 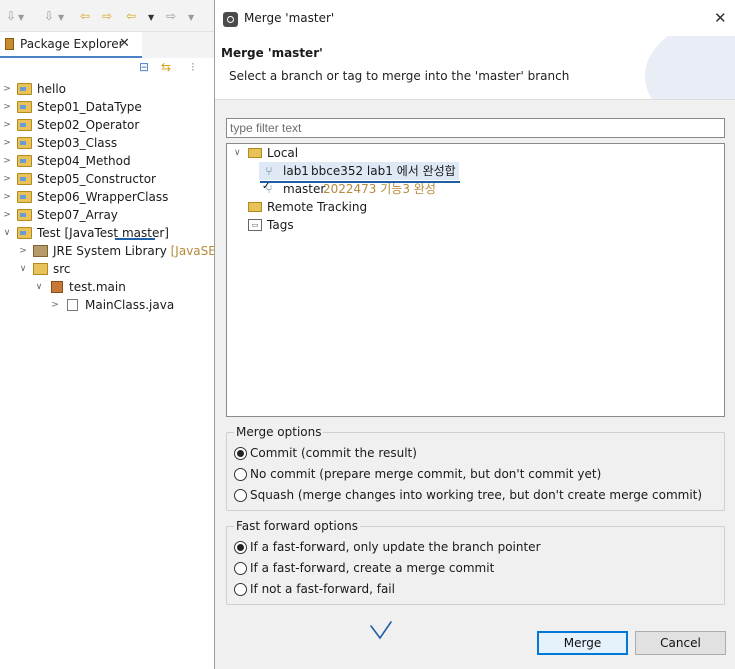 I want to click on tab-label: Package Explorer, so click(x=72, y=44).